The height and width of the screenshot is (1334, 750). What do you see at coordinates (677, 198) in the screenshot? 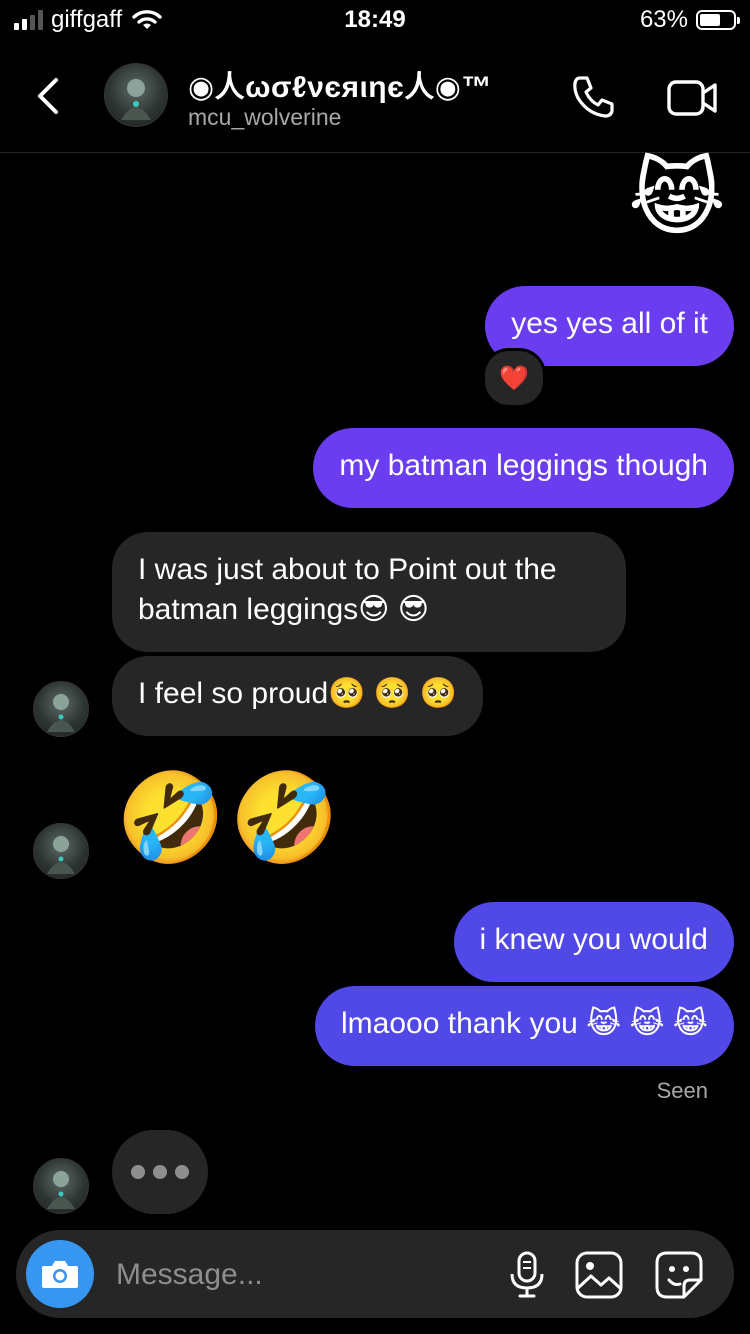
I see `cat-emoji-message: 😹` at bounding box center [677, 198].